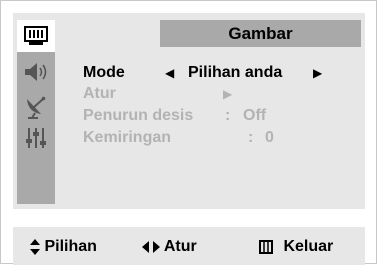  I want to click on menu-row-mode: Mode ◀ Pilihan anda ▶, so click(218, 73).